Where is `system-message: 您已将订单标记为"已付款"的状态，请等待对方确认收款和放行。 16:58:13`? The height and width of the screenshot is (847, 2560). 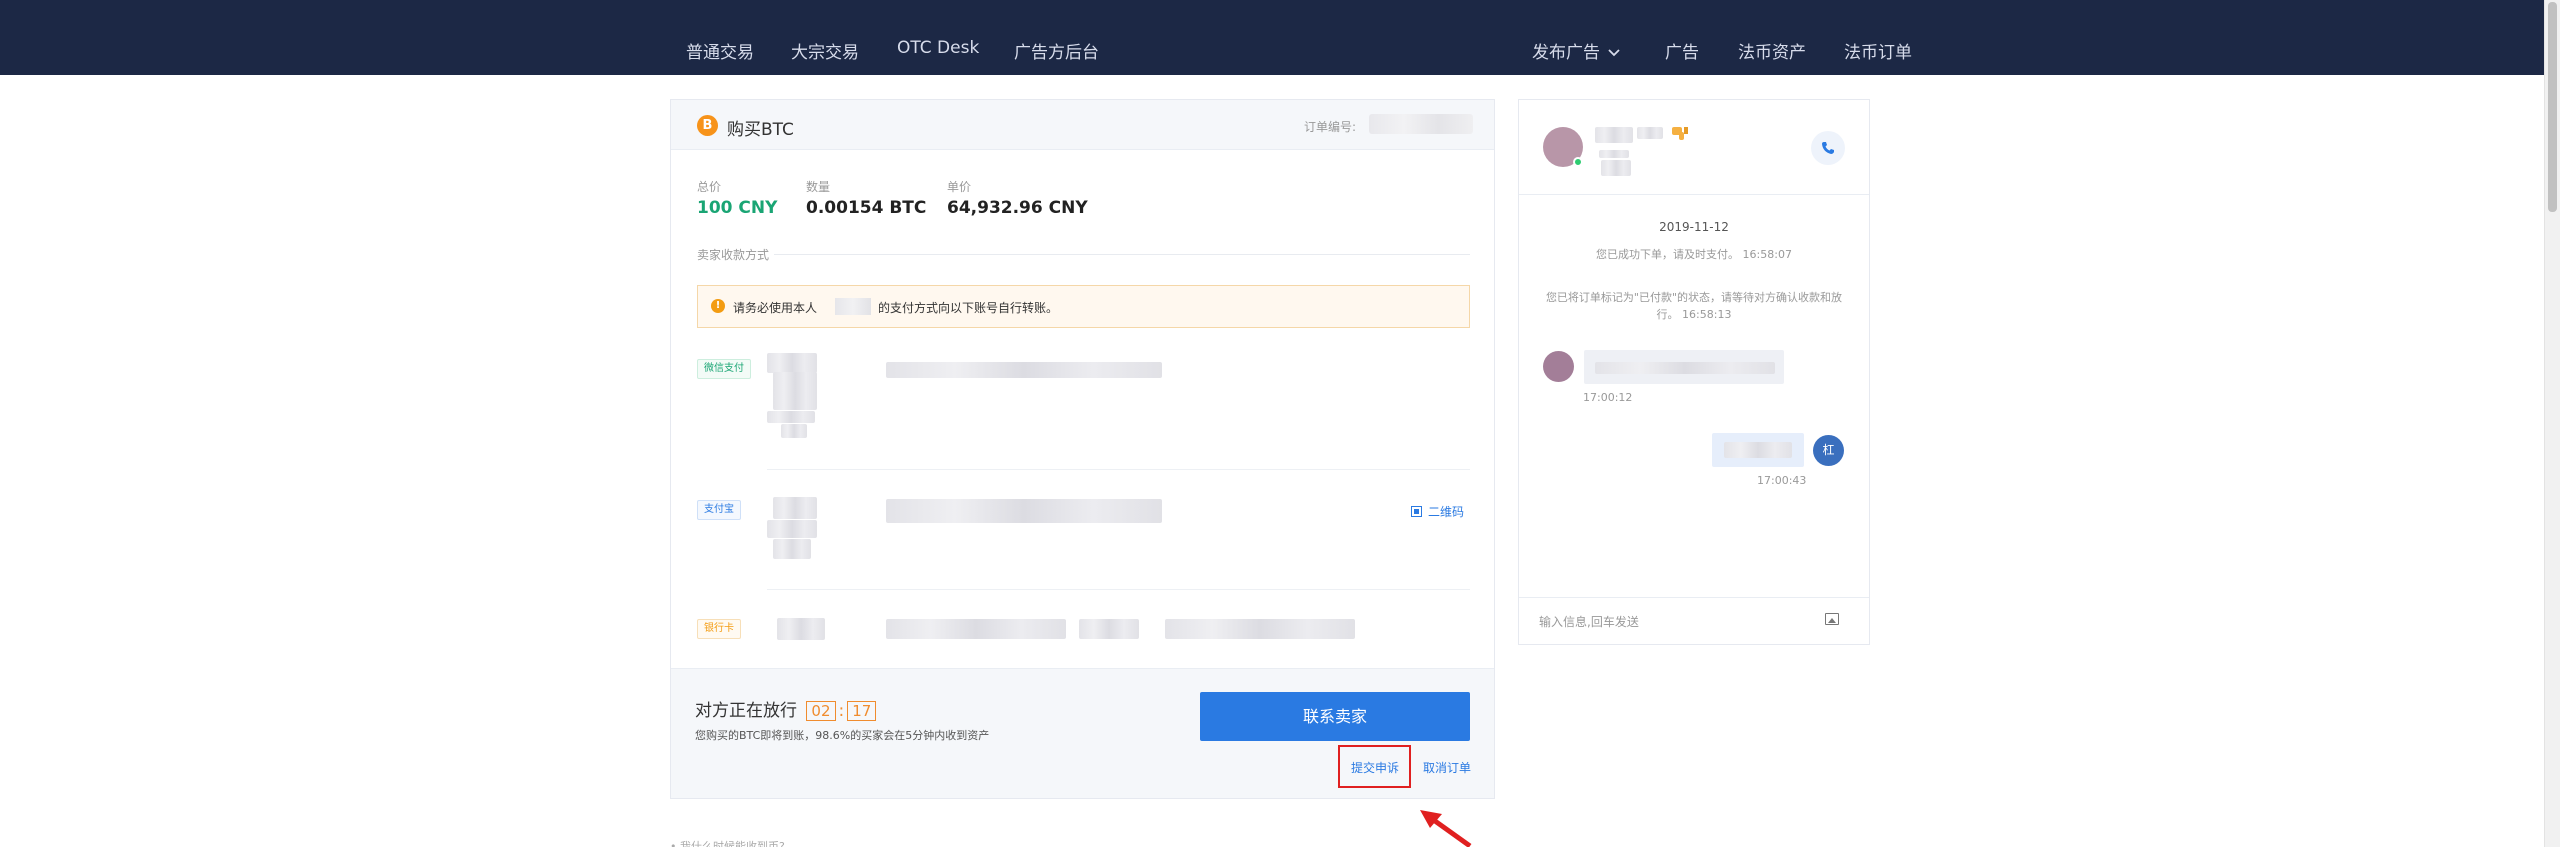 system-message: 您已将订单标记为"已付款"的状态，请等待对方确认收款和放行。 16:58:13 is located at coordinates (1694, 306).